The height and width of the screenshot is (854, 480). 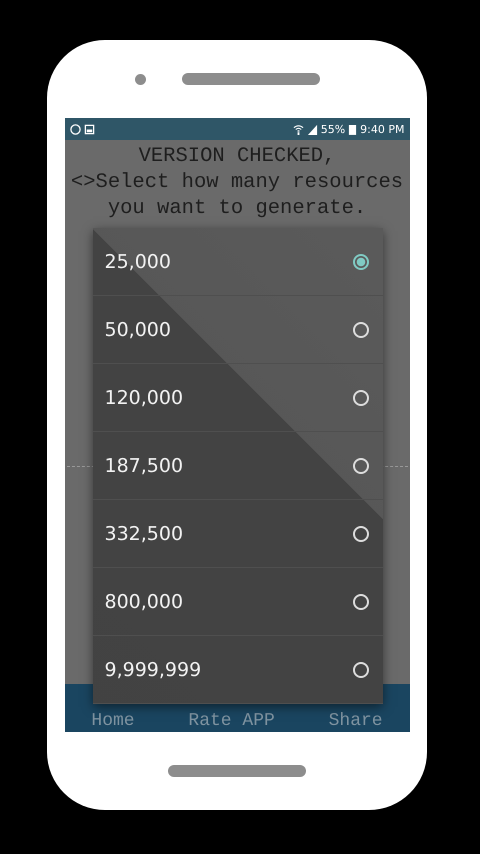 What do you see at coordinates (237, 466) in the screenshot?
I see `option-row: 187,500` at bounding box center [237, 466].